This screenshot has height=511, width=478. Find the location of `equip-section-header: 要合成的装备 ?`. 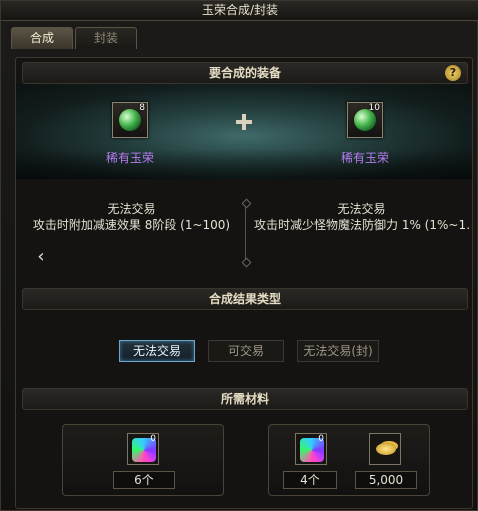

equip-section-header: 要合成的装备 ? is located at coordinates (245, 73).